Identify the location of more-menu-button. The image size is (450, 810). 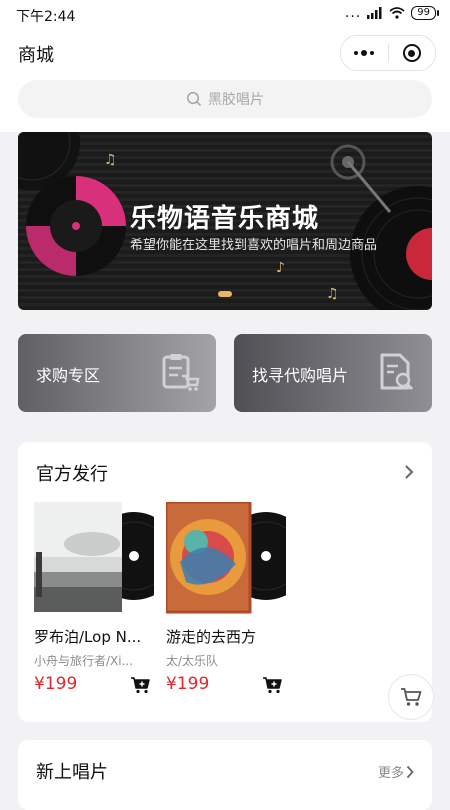
(364, 53).